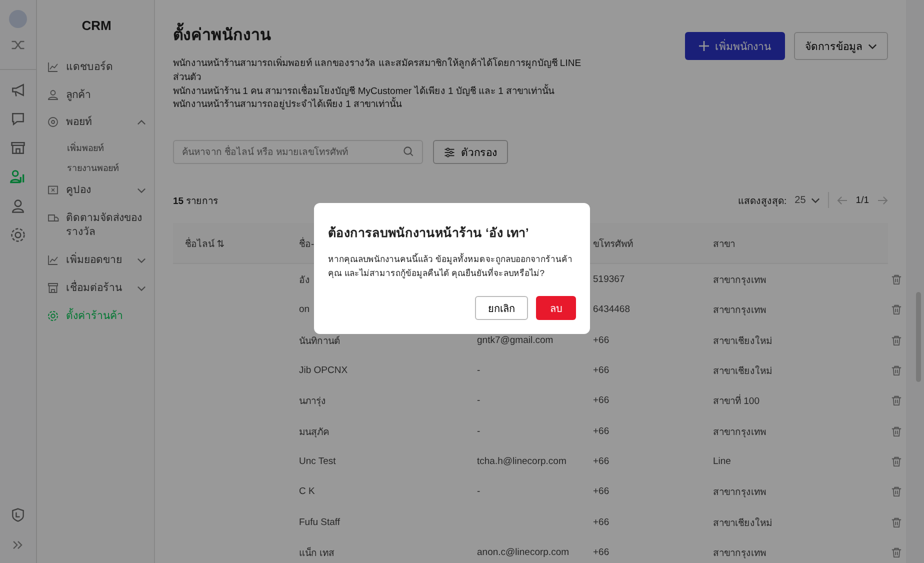 This screenshot has width=924, height=563. I want to click on column-header: ชื่อ-, so click(306, 243).